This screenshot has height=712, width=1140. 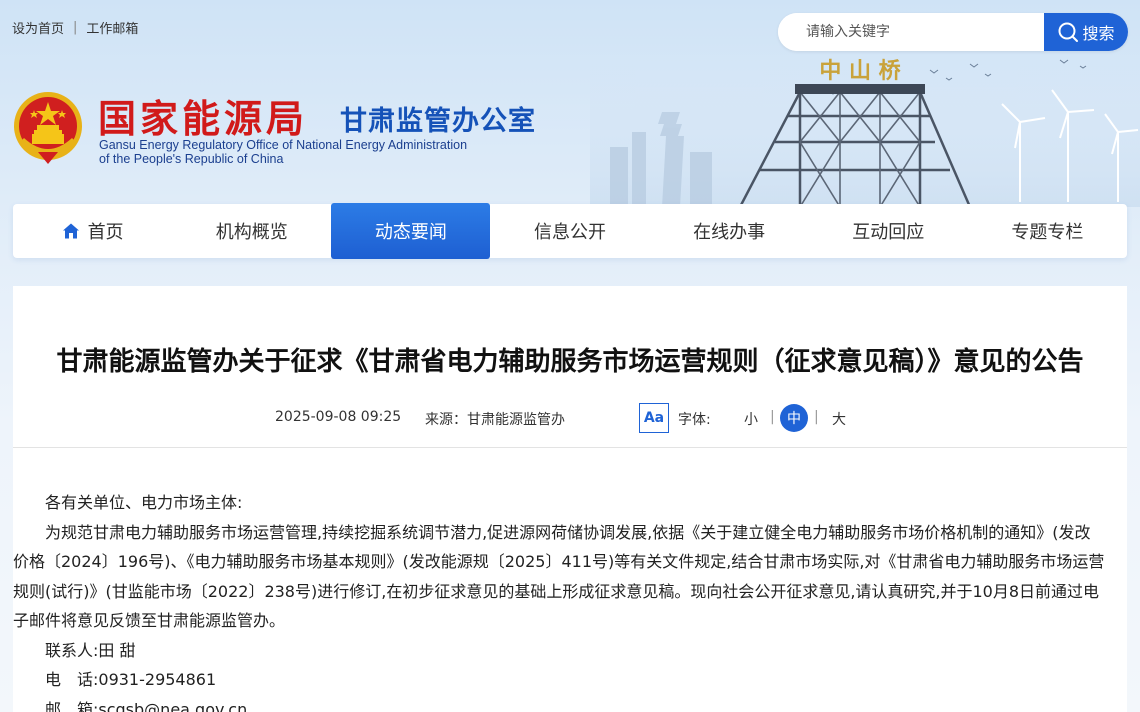 What do you see at coordinates (694, 420) in the screenshot?
I see `font-size-label: 字体:` at bounding box center [694, 420].